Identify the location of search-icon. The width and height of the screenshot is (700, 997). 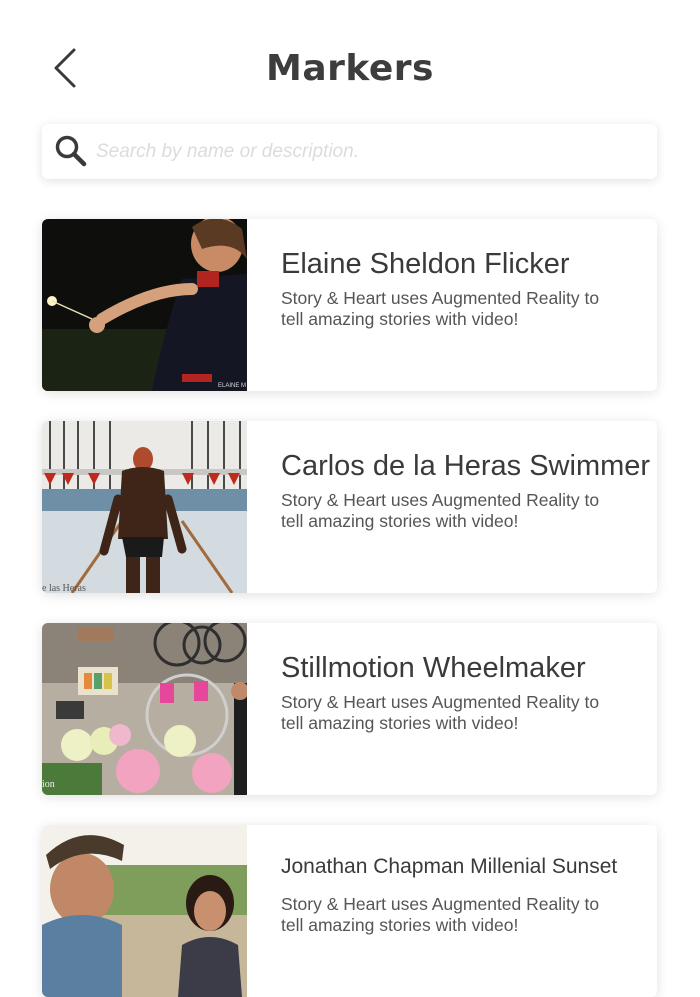
(71, 151).